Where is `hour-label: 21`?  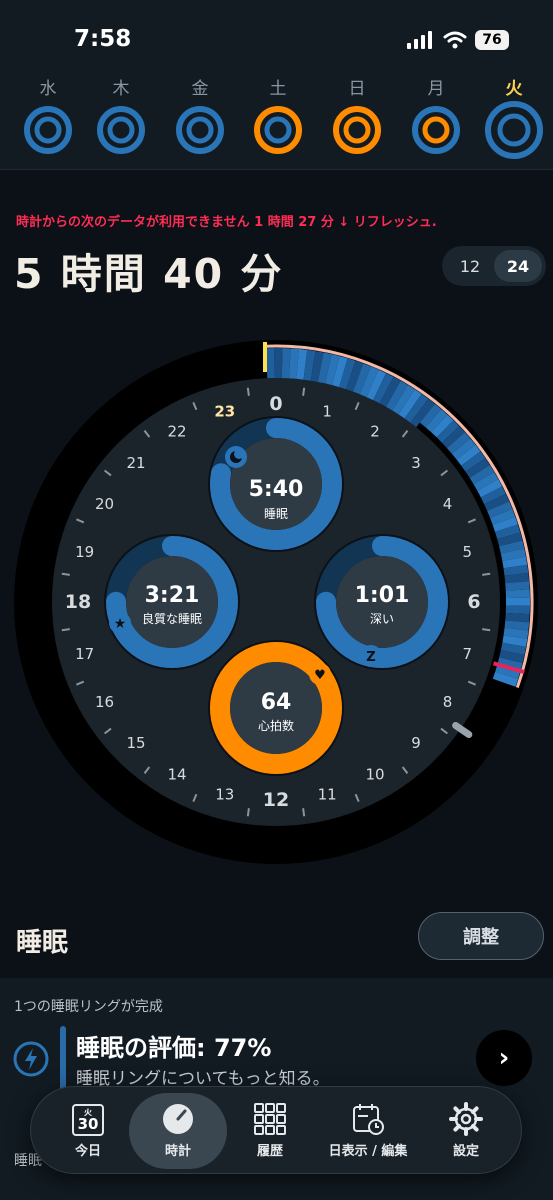
hour-label: 21 is located at coordinates (135, 463).